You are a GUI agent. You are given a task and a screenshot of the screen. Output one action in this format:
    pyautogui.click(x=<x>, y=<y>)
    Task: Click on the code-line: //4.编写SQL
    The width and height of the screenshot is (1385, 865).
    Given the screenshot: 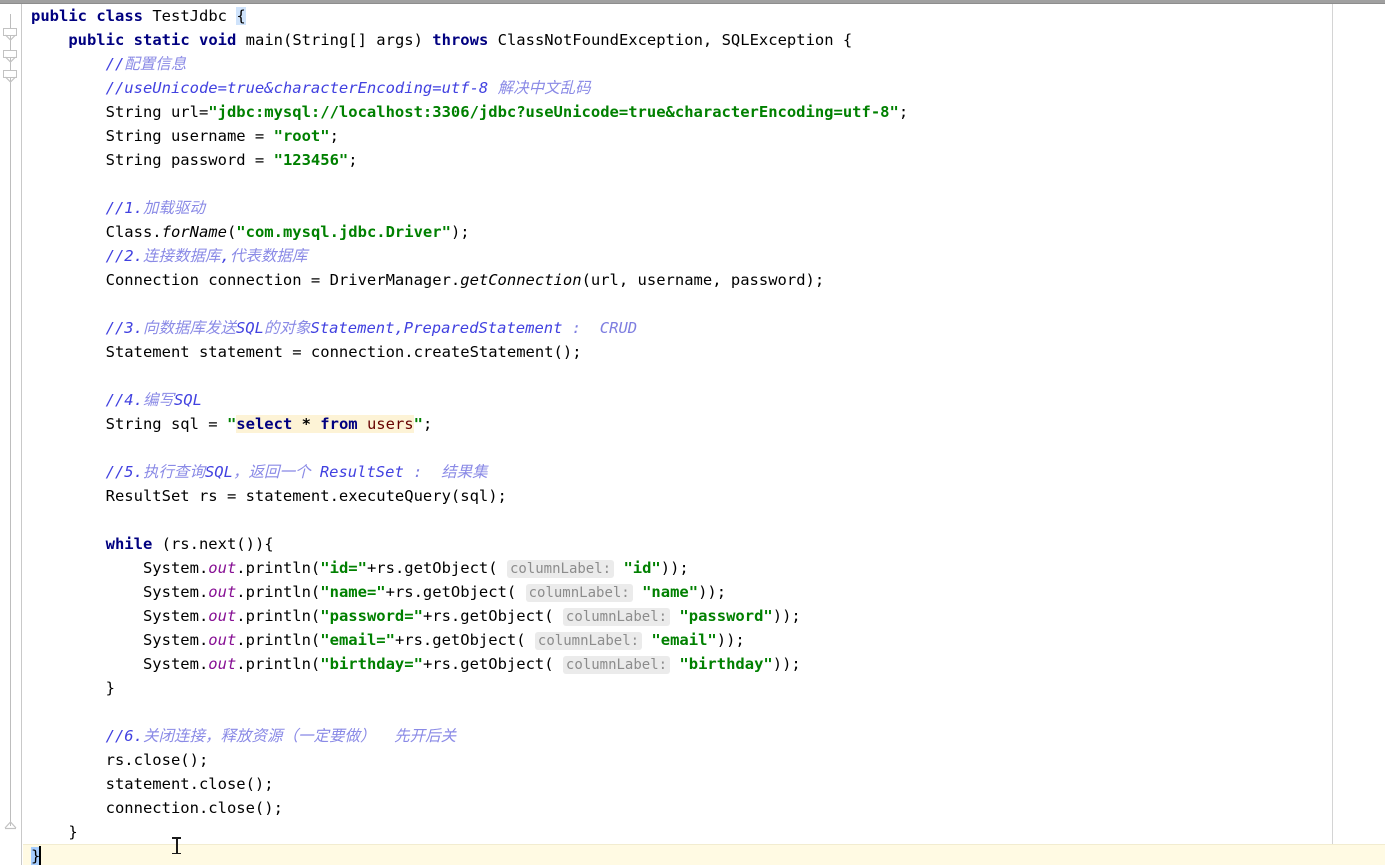 What is the action you would take?
    pyautogui.click(x=154, y=400)
    